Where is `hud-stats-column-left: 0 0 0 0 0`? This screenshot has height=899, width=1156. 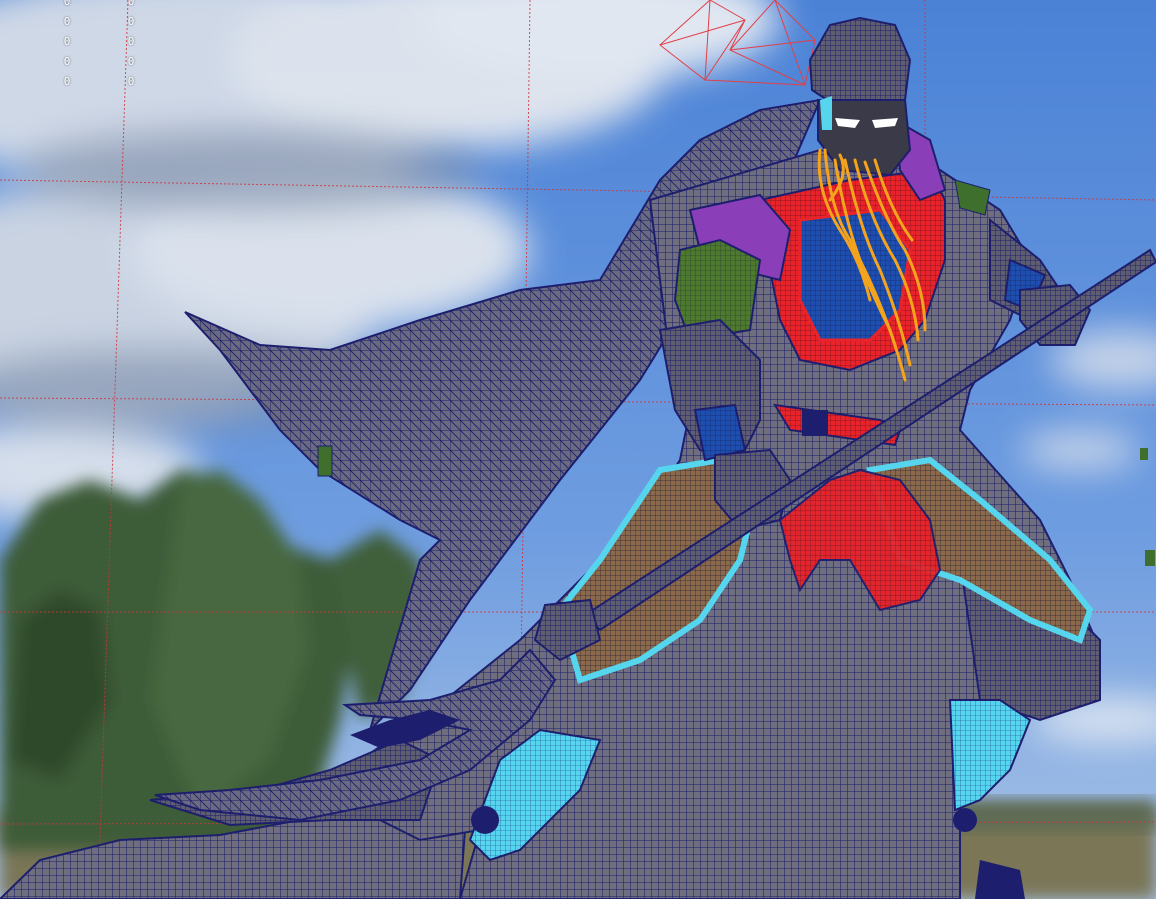 hud-stats-column-left: 0 0 0 0 0 is located at coordinates (67, 44).